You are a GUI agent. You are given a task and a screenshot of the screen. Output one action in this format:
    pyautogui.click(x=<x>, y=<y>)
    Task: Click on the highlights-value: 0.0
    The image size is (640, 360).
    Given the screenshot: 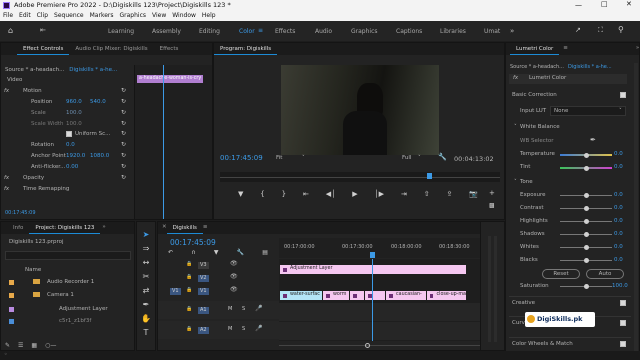 What is the action you would take?
    pyautogui.click(x=618, y=221)
    